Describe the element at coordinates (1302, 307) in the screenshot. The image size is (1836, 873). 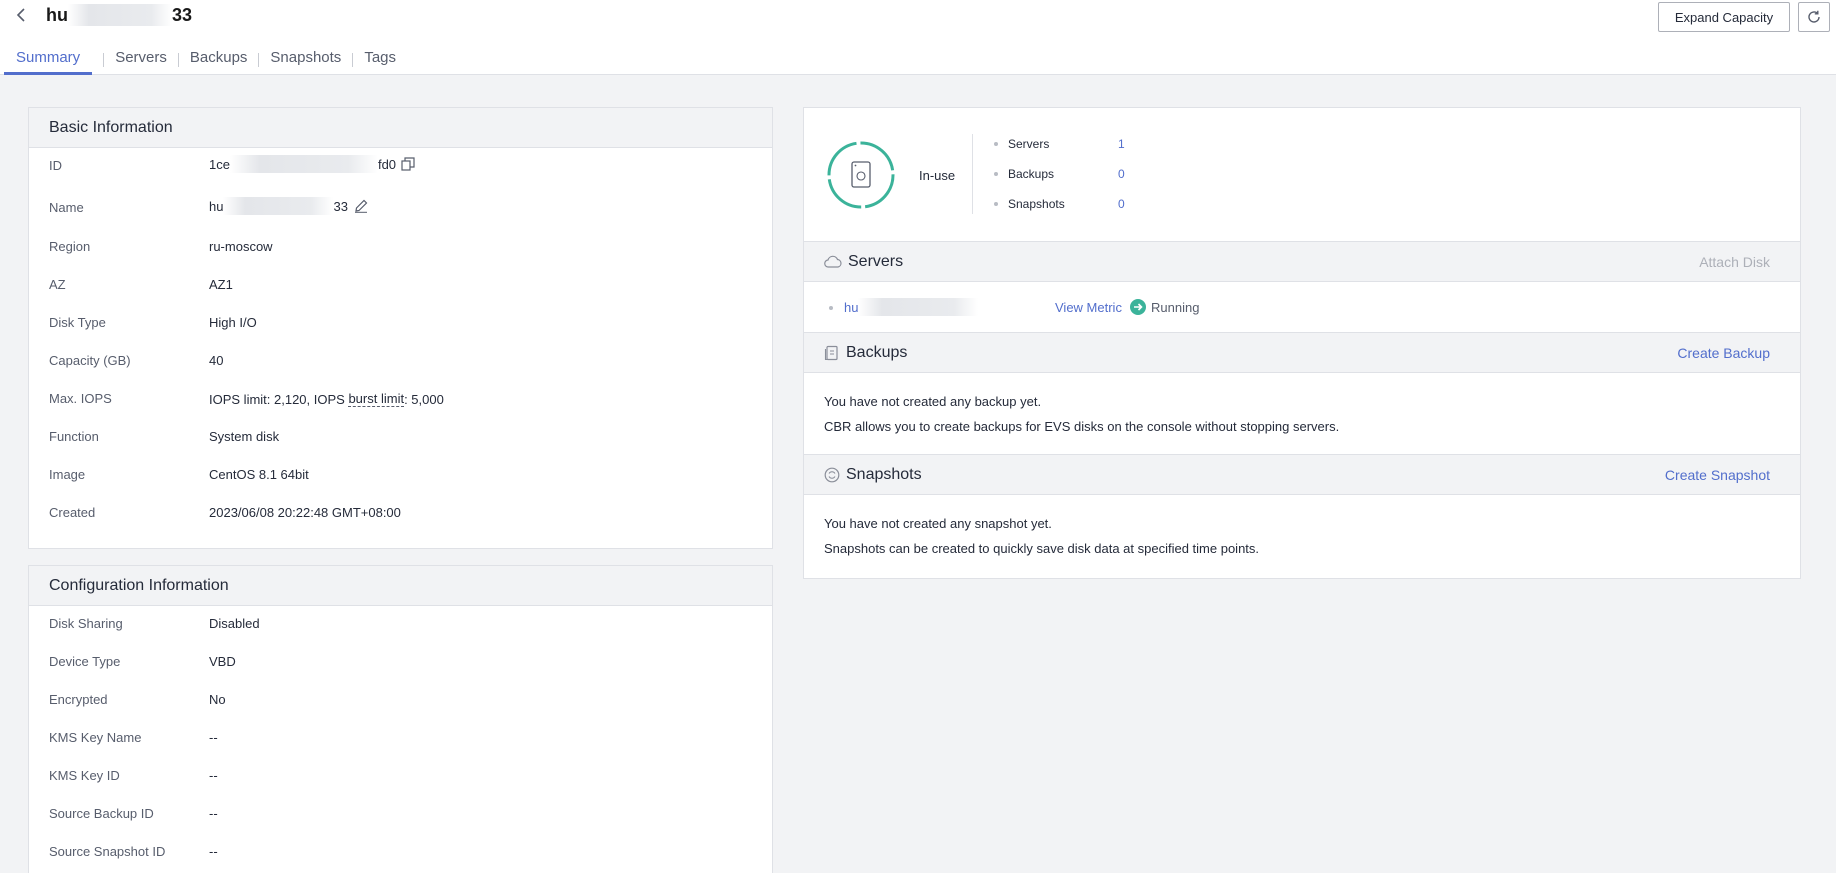
I see `server-row: hu View Metric Running` at that location.